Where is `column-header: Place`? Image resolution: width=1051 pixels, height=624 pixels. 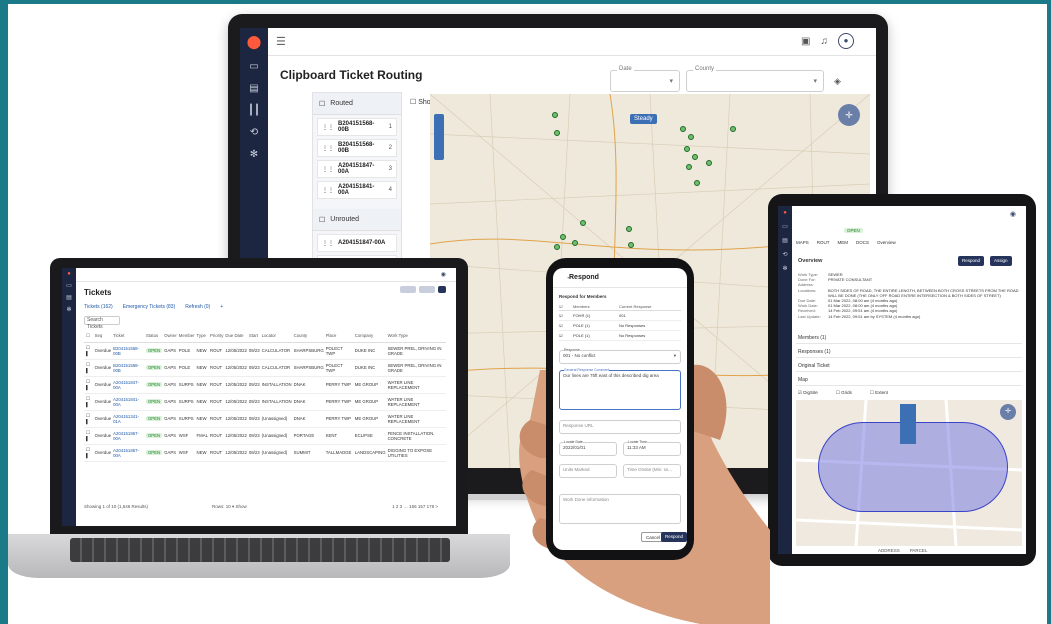
column-header: Place is located at coordinates (338, 336).